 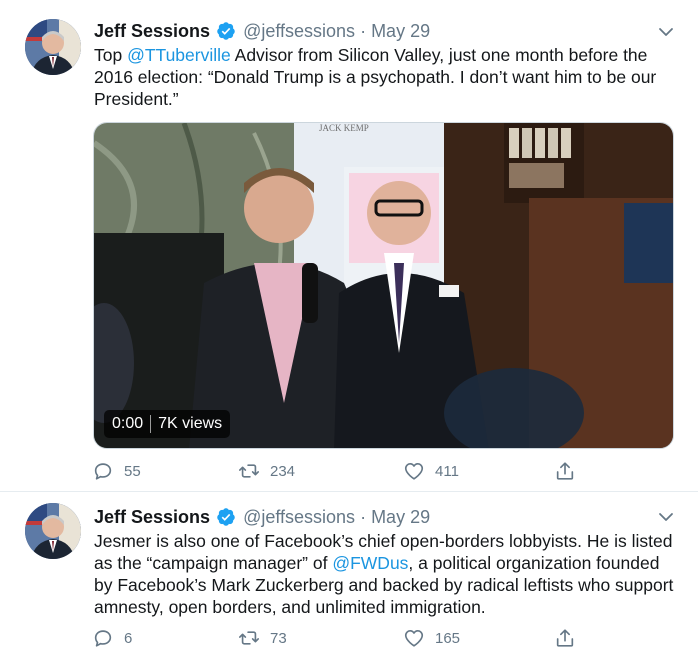 I want to click on mention-link: @TTuberville, so click(x=179, y=55).